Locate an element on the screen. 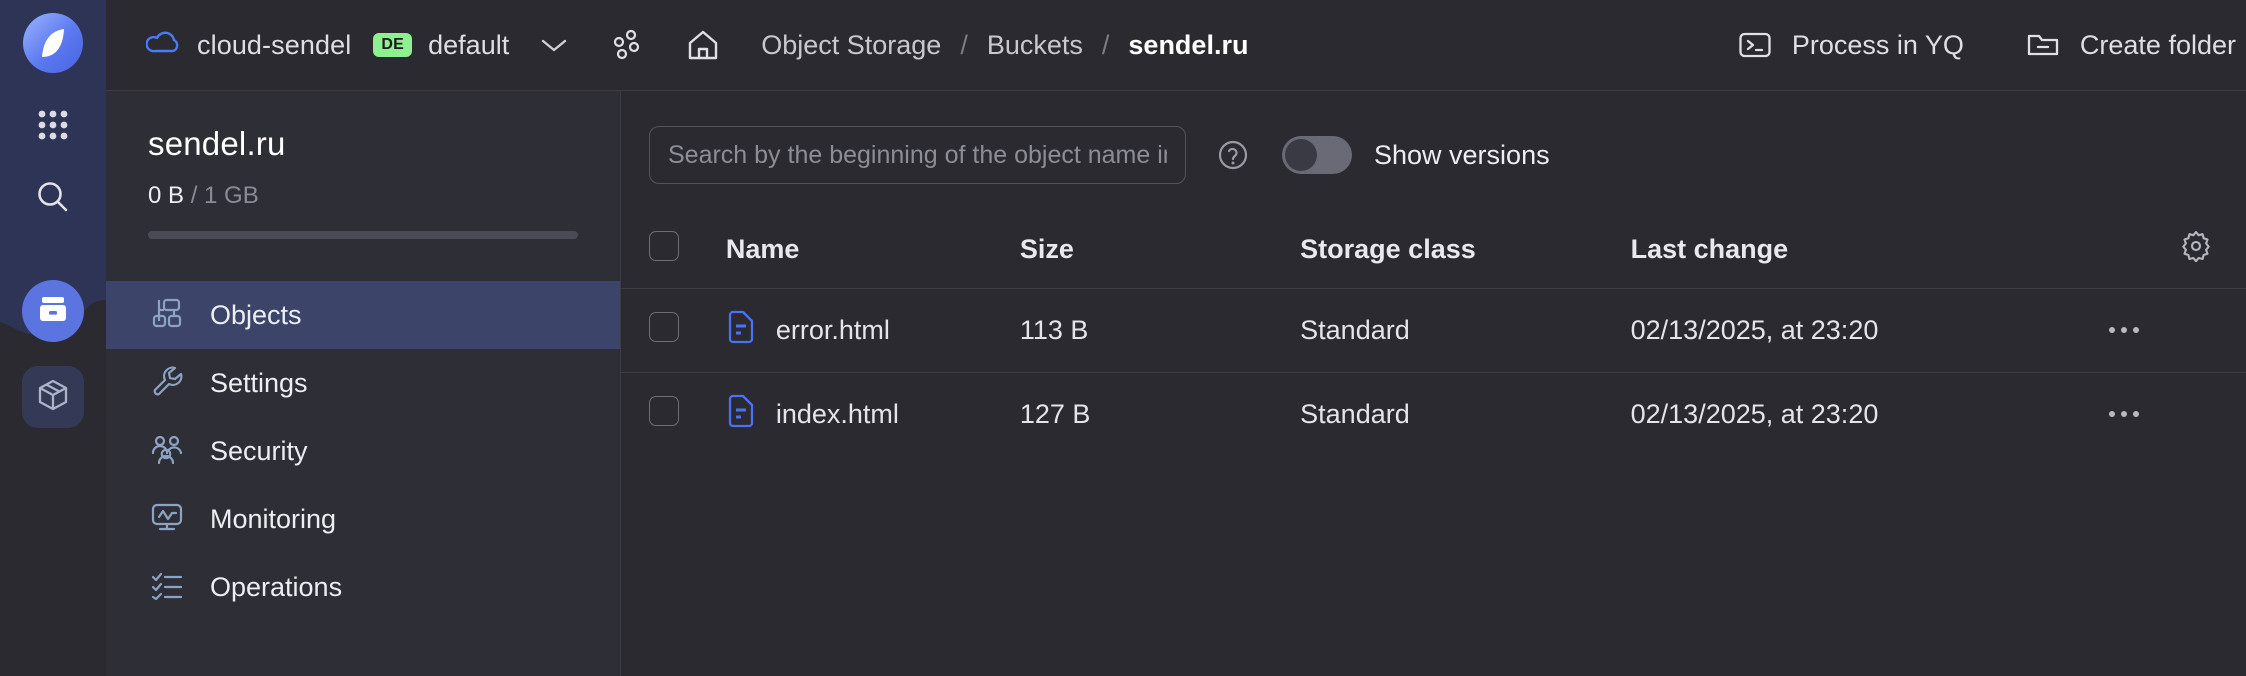 The height and width of the screenshot is (676, 2246). sidebar-item-objects: Objects is located at coordinates (363, 315).